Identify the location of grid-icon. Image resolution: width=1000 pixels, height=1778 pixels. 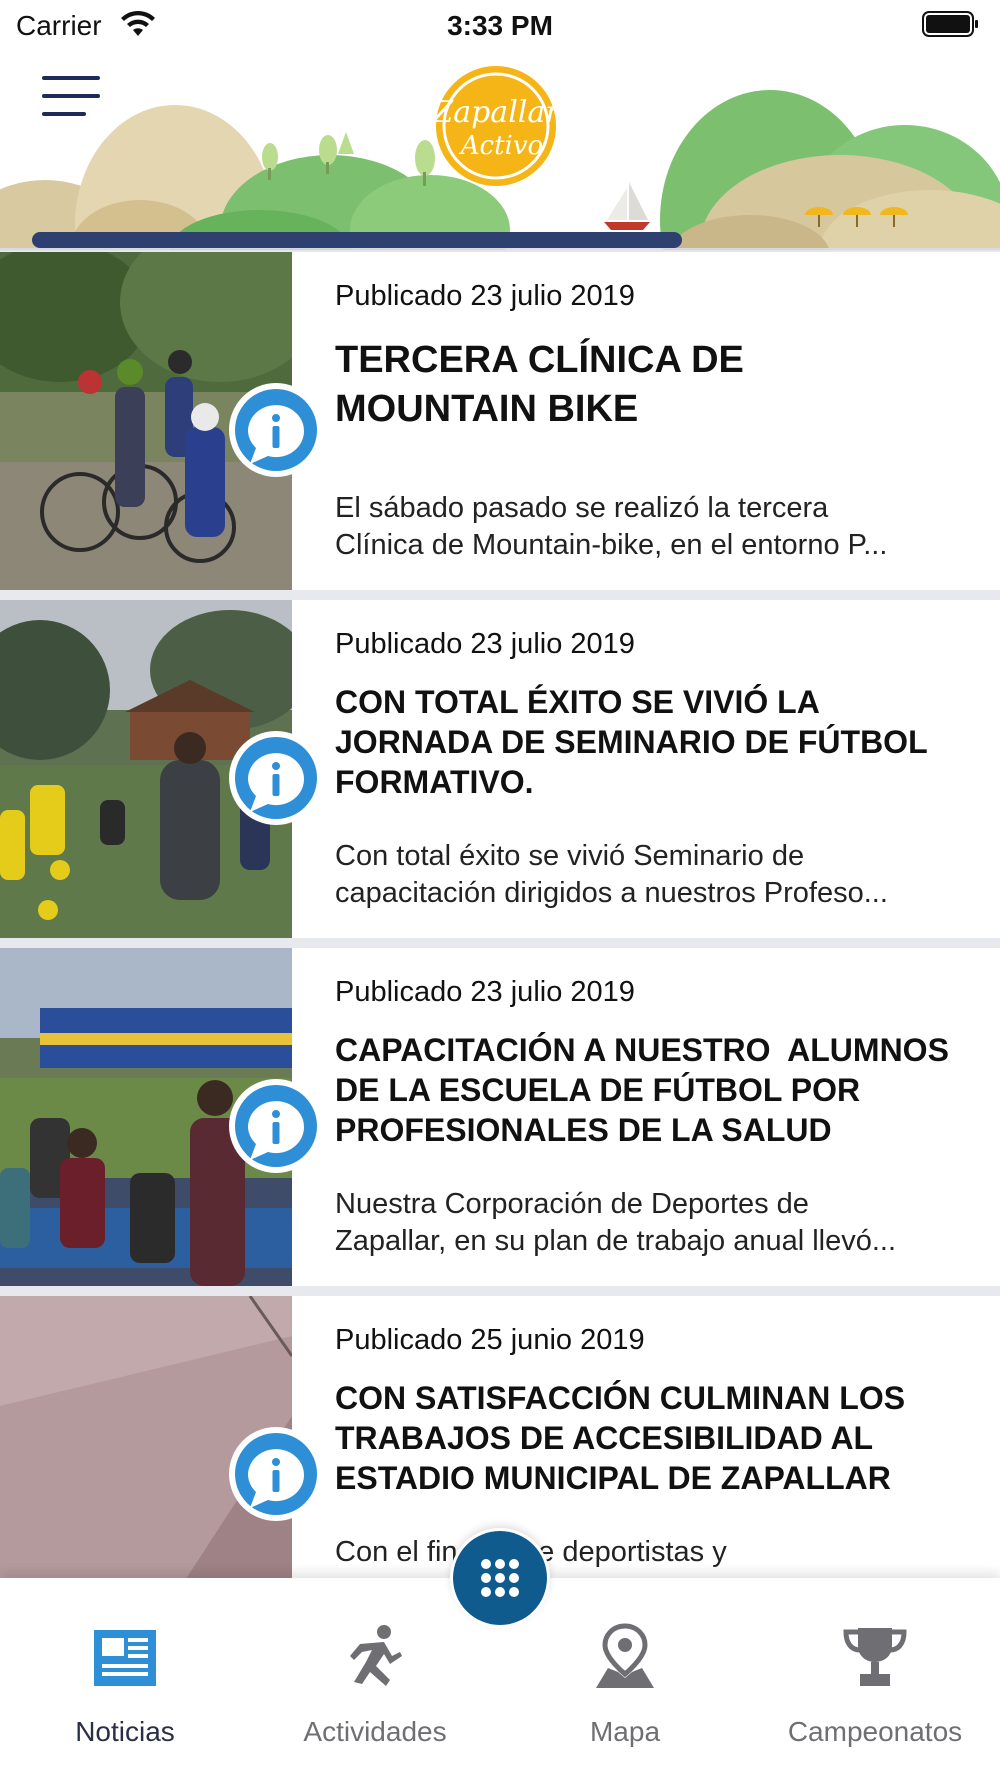
(500, 1578).